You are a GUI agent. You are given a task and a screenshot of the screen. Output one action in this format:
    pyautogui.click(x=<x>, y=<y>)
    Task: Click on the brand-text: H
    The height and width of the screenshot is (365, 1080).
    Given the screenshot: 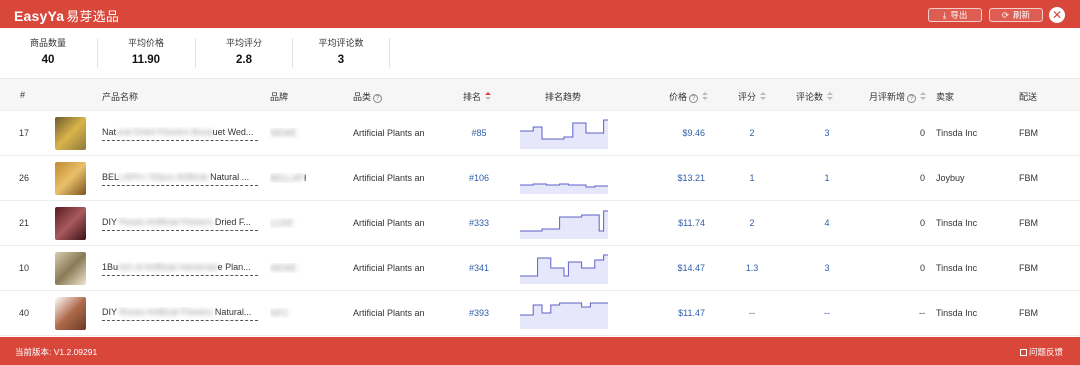 What is the action you would take?
    pyautogui.click(x=305, y=178)
    